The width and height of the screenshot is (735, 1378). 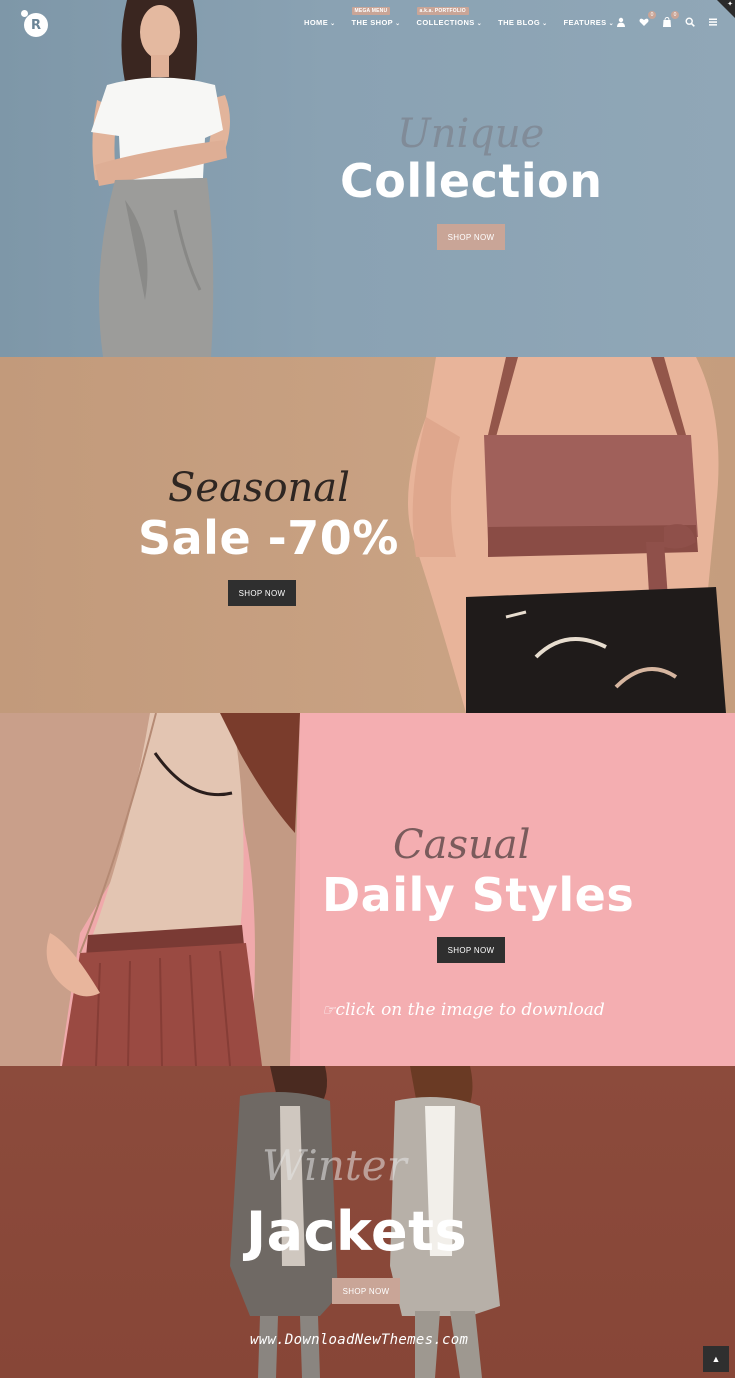 I want to click on wishlist-heart-icon: 0, so click(x=647, y=19).